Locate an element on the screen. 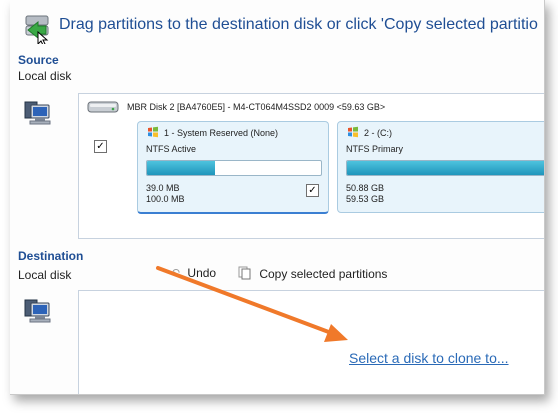  destination-title: Destination is located at coordinates (51, 256).